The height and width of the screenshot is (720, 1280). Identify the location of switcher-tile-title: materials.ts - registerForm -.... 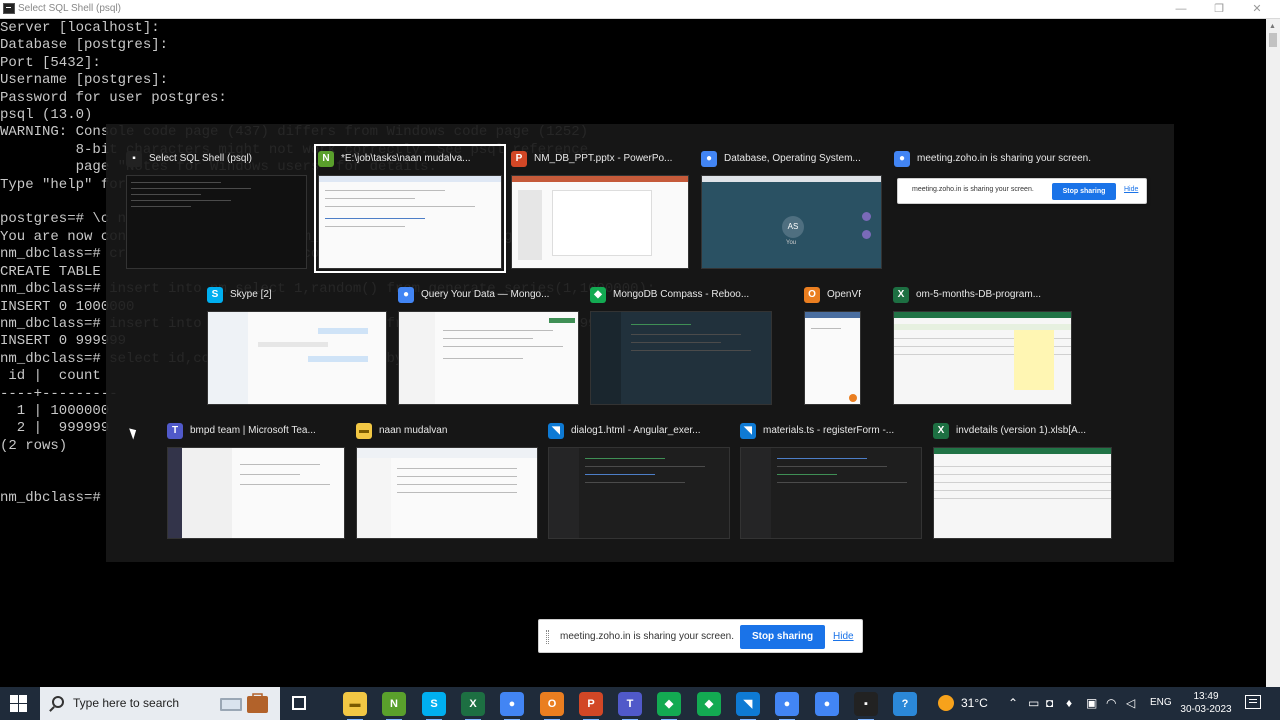
(829, 430).